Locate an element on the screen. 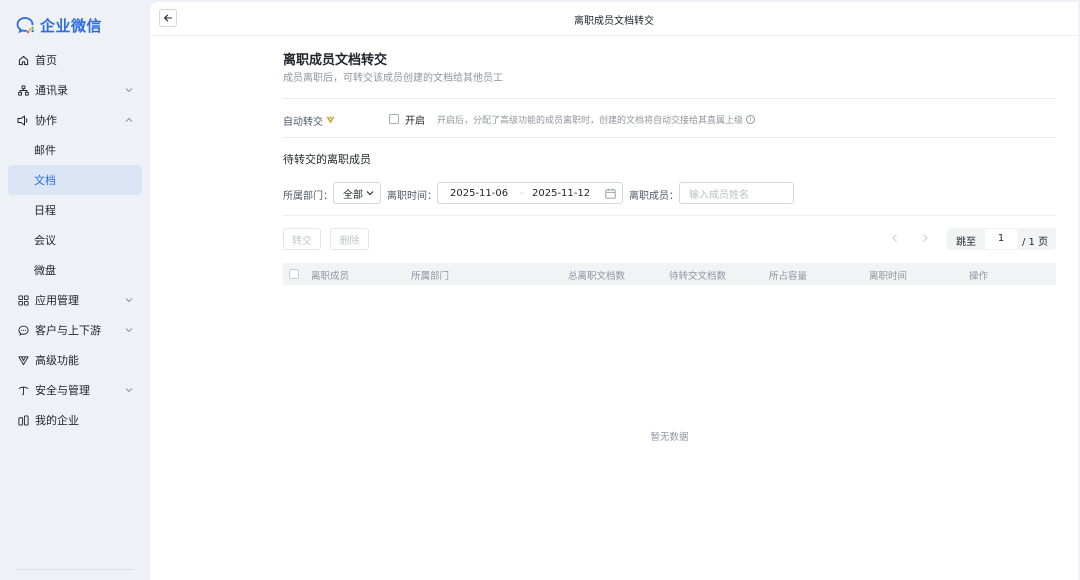 The height and width of the screenshot is (580, 1080). sidebar-item-label: 安全与管理 is located at coordinates (62, 390).